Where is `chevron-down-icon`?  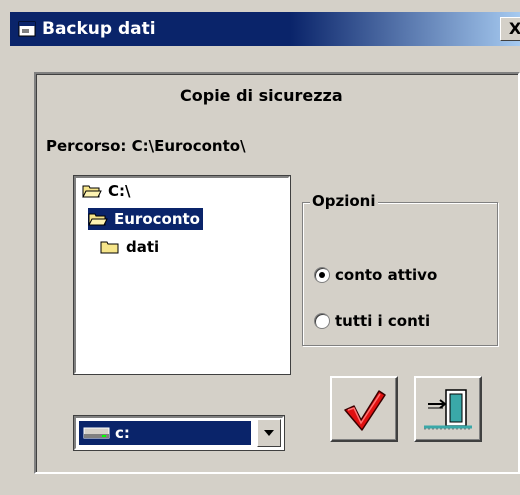 chevron-down-icon is located at coordinates (269, 433).